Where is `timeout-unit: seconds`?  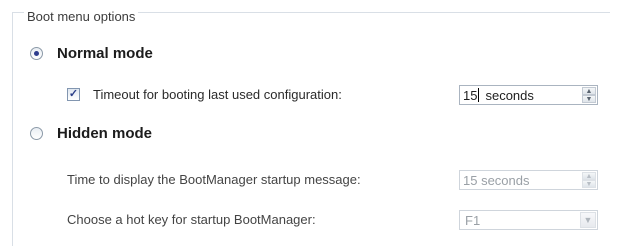 timeout-unit: seconds is located at coordinates (509, 95).